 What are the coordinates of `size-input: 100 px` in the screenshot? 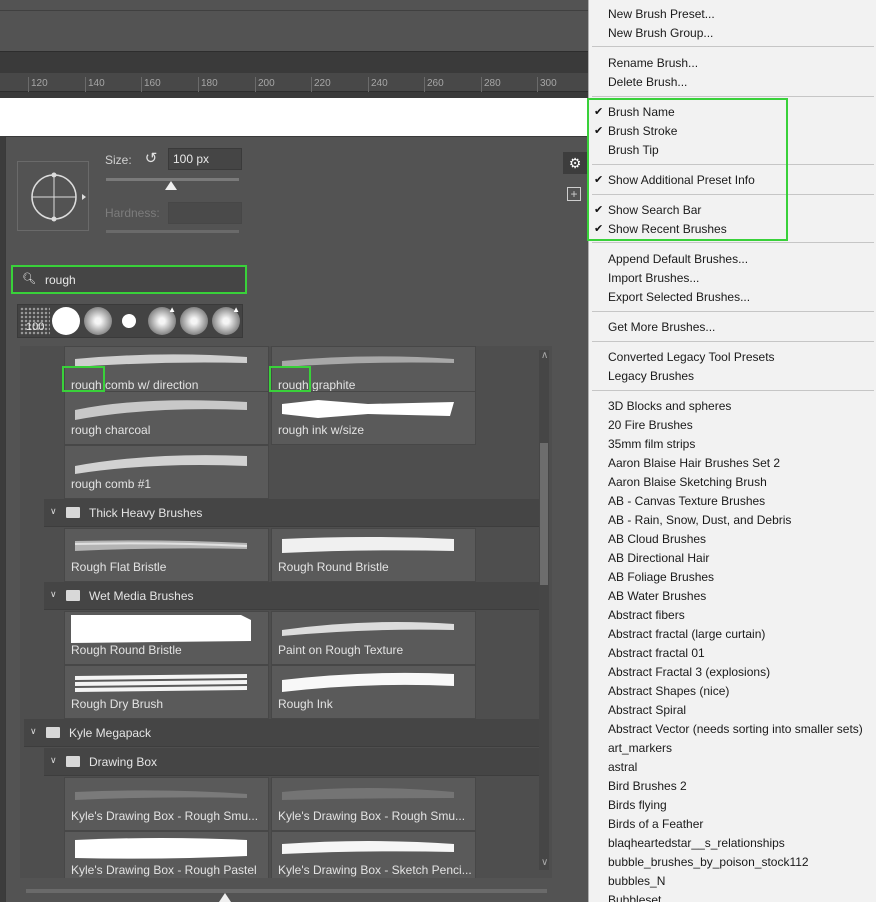 It's located at (205, 159).